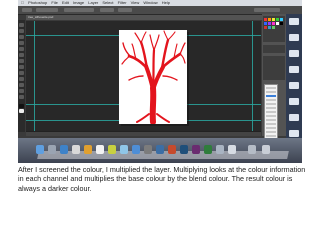 The height and width of the screenshot is (240, 320). What do you see at coordinates (21, 37) in the screenshot?
I see `lasso-tool-icon` at bounding box center [21, 37].